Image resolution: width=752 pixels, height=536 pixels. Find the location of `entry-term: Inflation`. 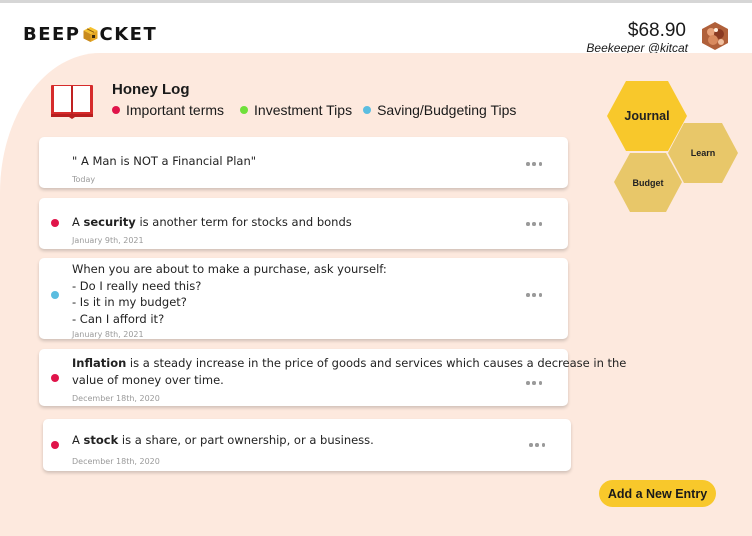

entry-term: Inflation is located at coordinates (99, 363).